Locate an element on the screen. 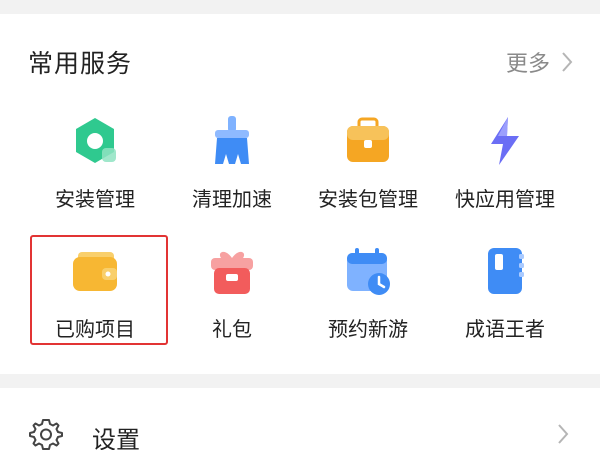 This screenshot has width=600, height=450. service-label: 成语王者 is located at coordinates (505, 329).